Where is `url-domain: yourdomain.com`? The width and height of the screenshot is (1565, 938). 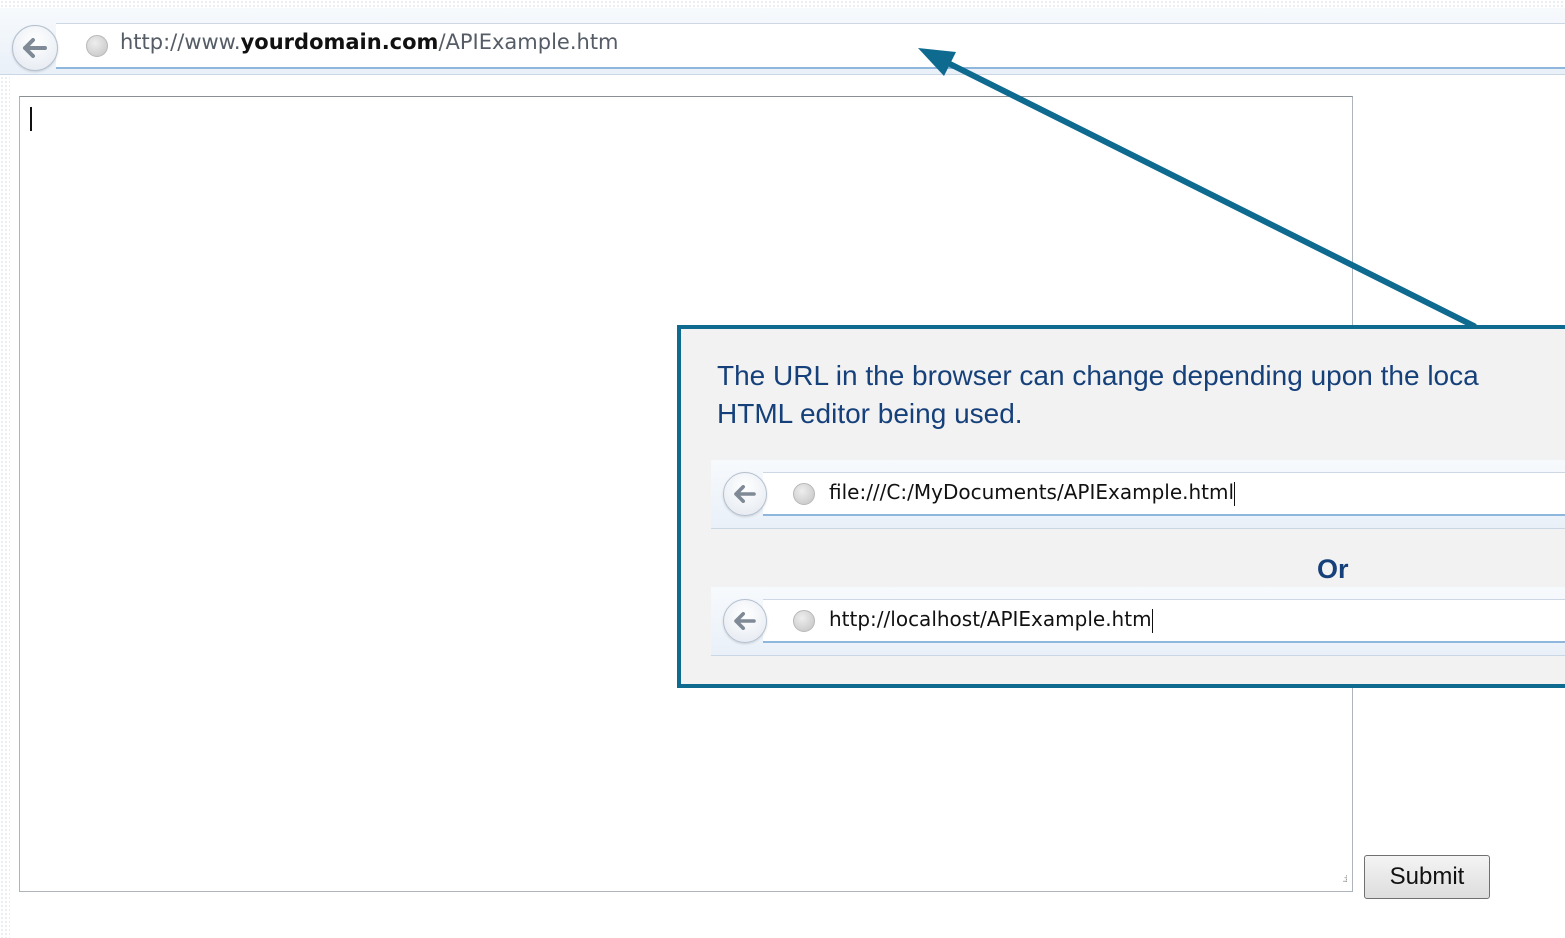 url-domain: yourdomain.com is located at coordinates (339, 42).